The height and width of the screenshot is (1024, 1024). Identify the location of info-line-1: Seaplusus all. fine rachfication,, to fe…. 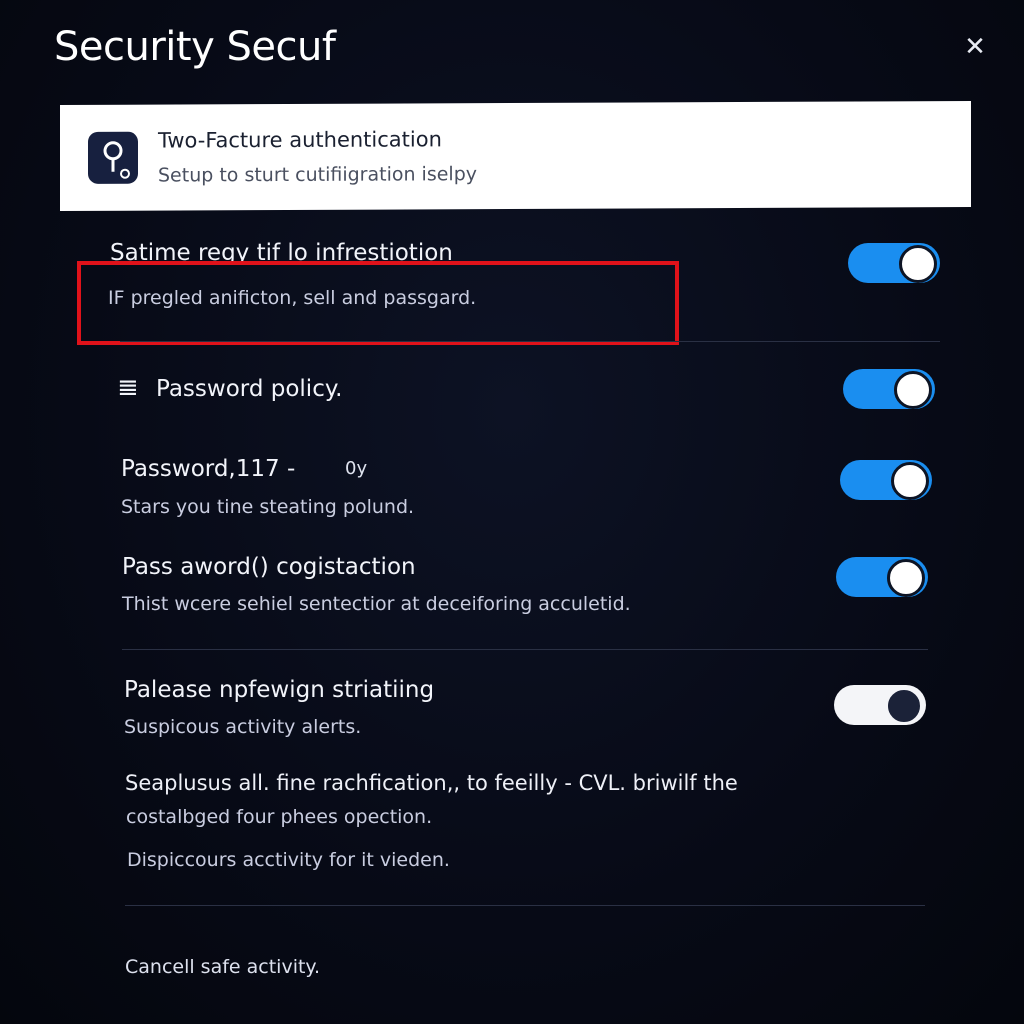
(431, 783).